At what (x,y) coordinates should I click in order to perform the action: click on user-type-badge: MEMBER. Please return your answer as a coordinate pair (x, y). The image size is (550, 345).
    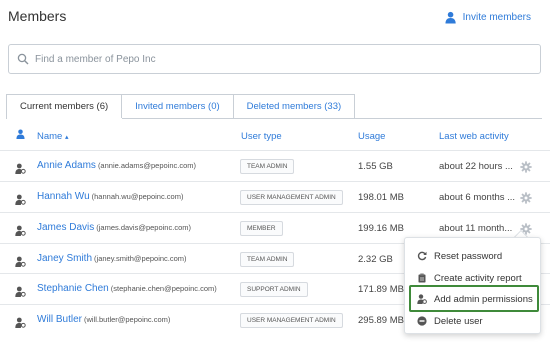
    Looking at the image, I should click on (261, 228).